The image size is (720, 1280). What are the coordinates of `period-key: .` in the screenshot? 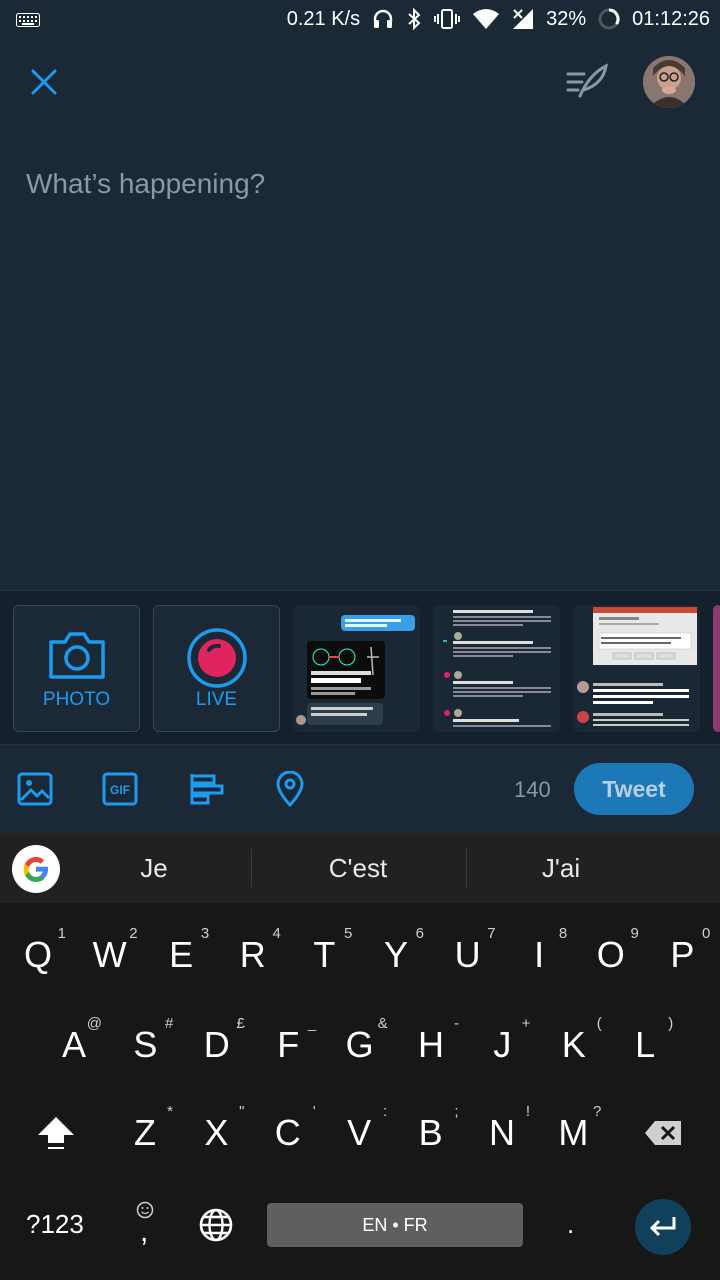 It's located at (570, 1224).